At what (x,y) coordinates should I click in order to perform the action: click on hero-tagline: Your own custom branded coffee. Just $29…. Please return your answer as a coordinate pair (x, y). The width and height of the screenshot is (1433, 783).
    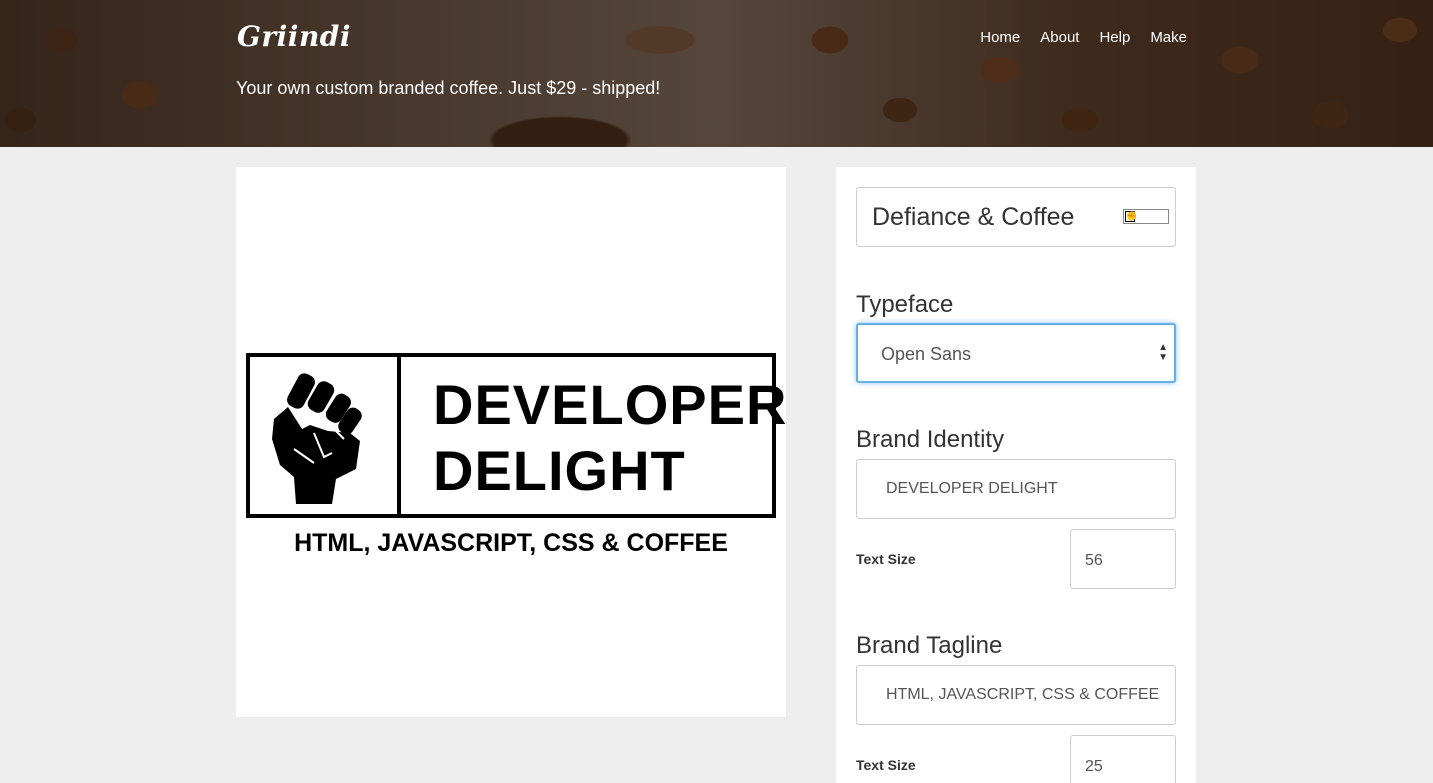
    Looking at the image, I should click on (448, 88).